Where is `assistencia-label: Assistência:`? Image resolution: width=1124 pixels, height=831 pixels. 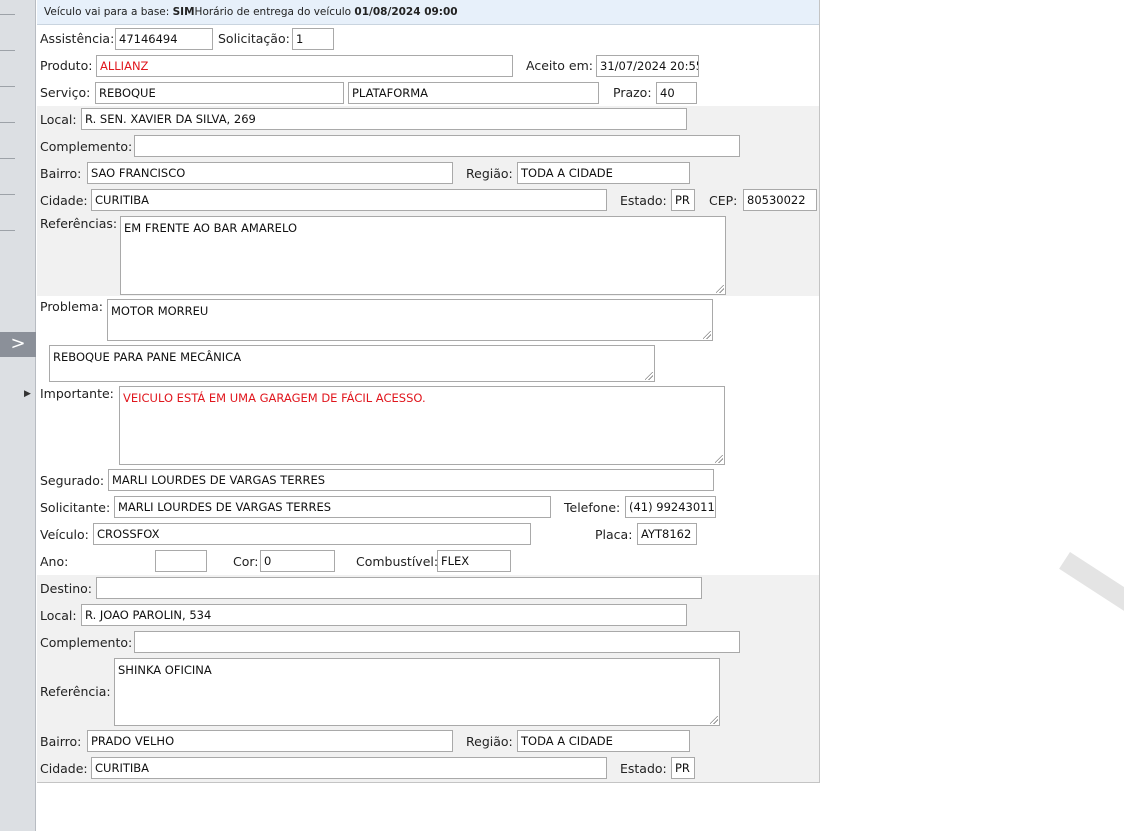
assistencia-label: Assistência: is located at coordinates (77, 38).